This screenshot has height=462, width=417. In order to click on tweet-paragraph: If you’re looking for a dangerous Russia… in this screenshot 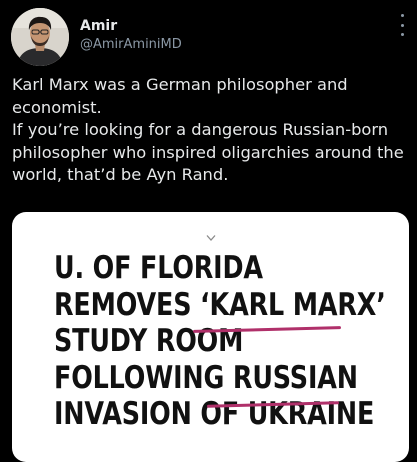, I will do `click(208, 152)`.